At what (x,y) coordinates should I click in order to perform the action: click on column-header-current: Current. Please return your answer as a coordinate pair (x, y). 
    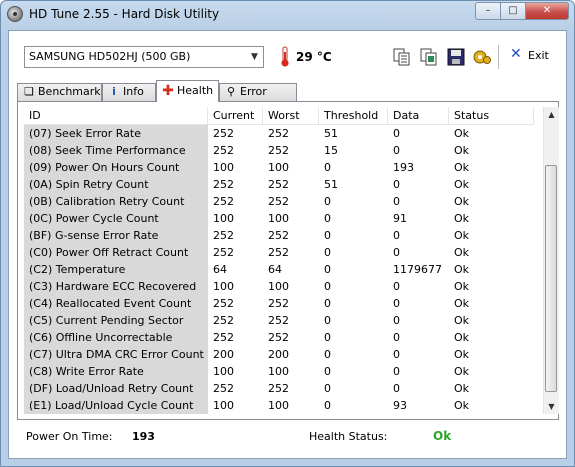
    Looking at the image, I should click on (235, 115).